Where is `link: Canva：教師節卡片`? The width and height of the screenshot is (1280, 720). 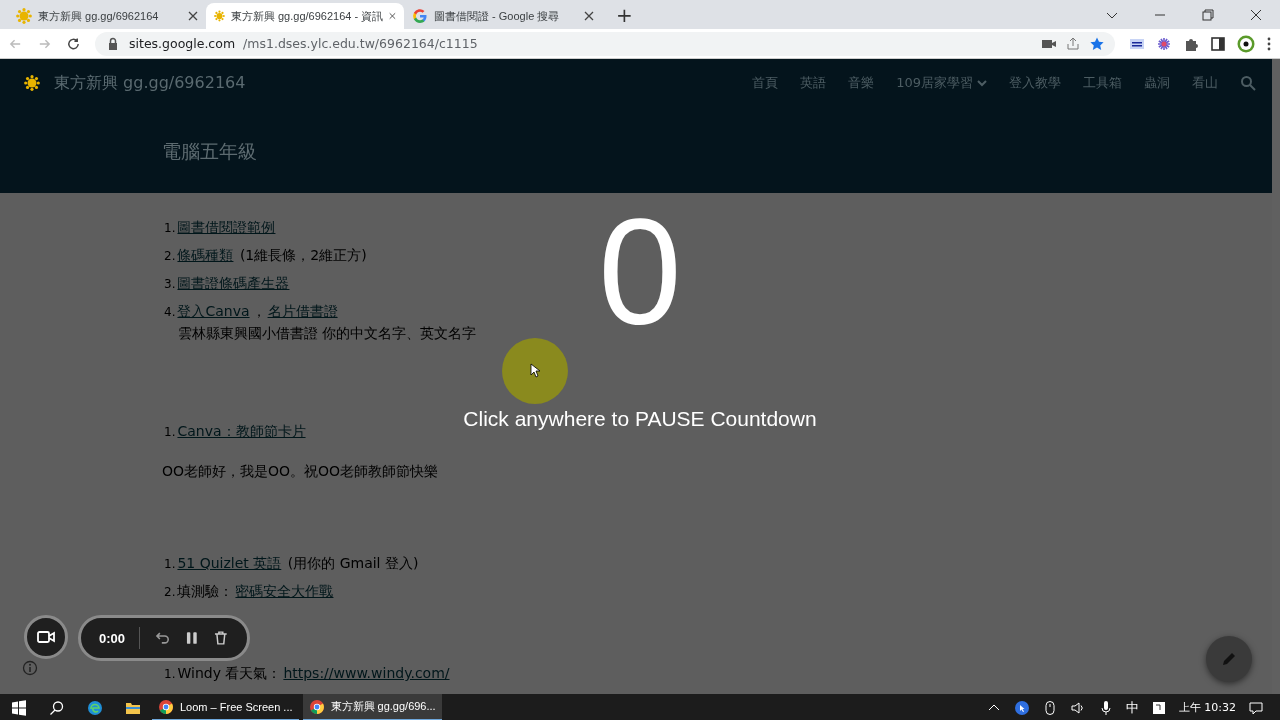 link: Canva：教師節卡片 is located at coordinates (241, 432).